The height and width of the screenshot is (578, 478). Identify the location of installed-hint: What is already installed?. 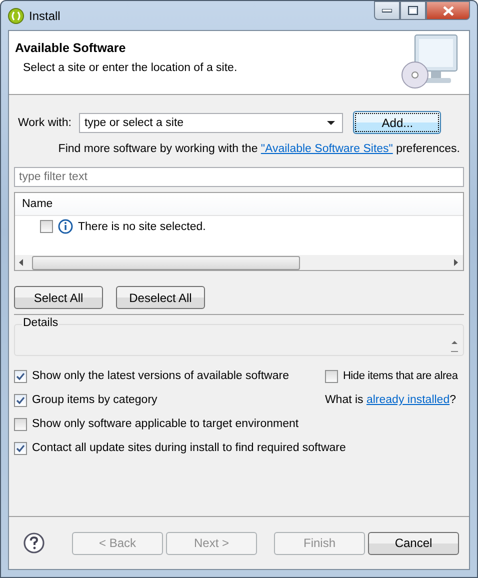
(390, 400).